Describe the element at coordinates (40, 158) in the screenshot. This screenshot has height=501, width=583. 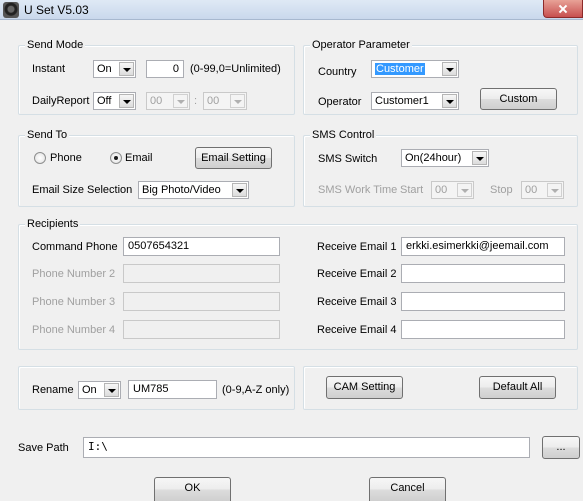
I see `phone-radio` at that location.